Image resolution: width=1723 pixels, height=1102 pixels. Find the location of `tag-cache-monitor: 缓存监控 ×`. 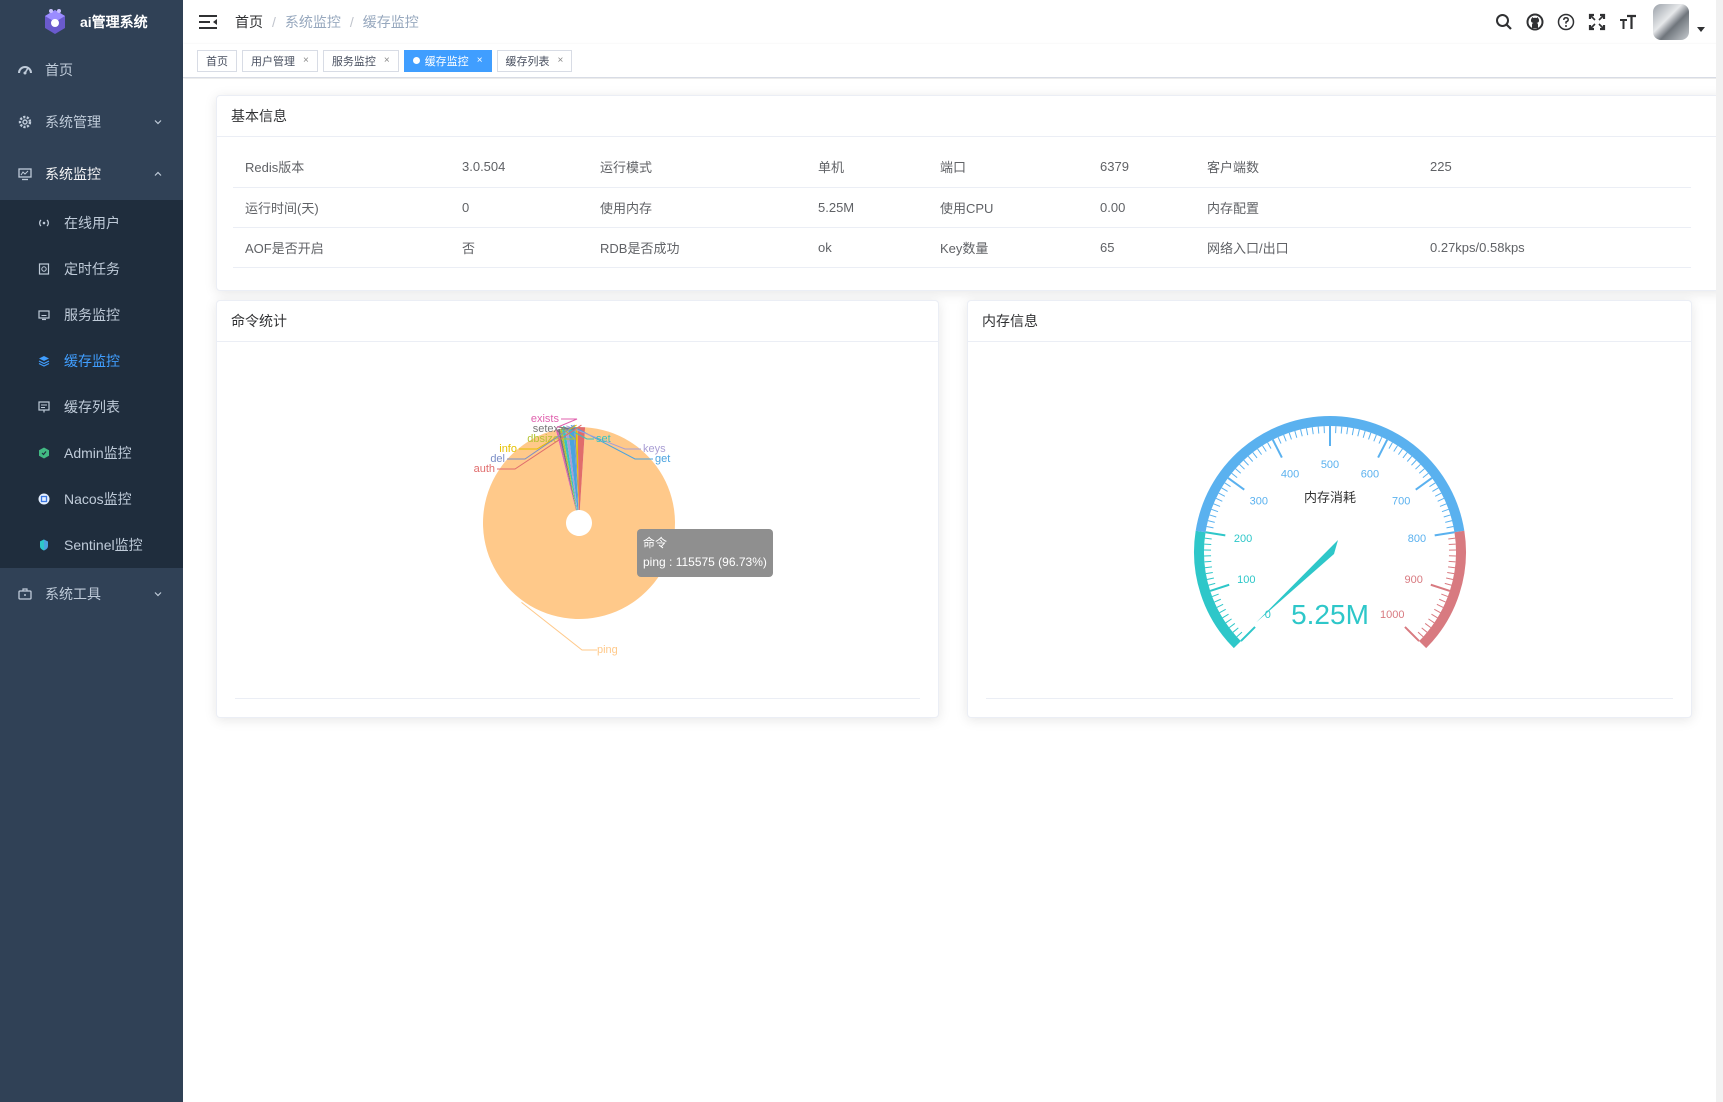

tag-cache-monitor: 缓存监控 × is located at coordinates (447, 60).